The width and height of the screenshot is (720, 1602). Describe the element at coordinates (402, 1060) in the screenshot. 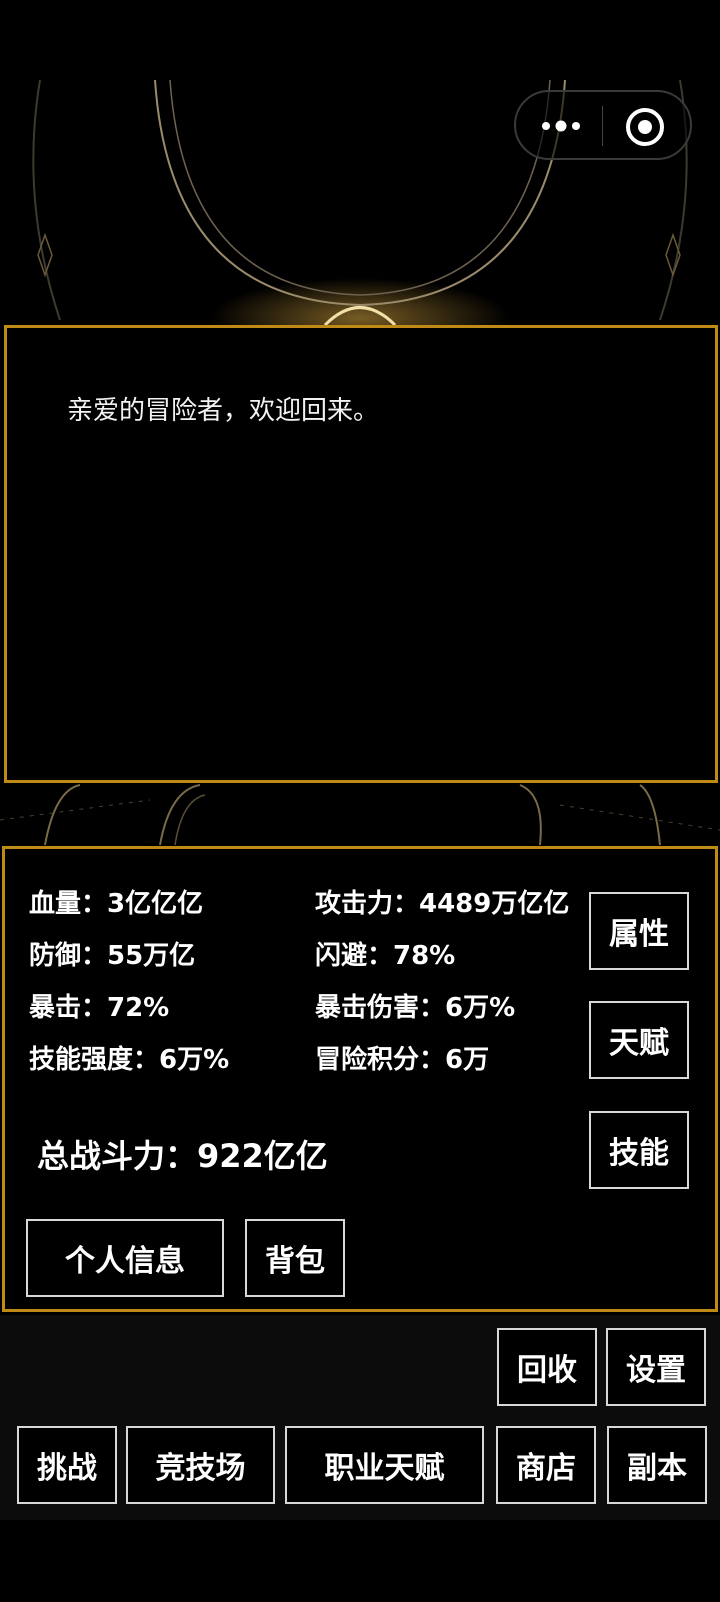

I see `stat-adventure-points: 冒险积分：6万` at that location.